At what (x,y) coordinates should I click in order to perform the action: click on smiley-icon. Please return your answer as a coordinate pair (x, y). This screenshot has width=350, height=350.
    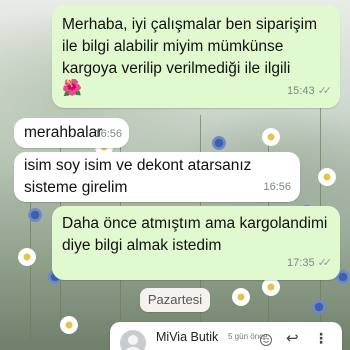
    Looking at the image, I should click on (266, 340).